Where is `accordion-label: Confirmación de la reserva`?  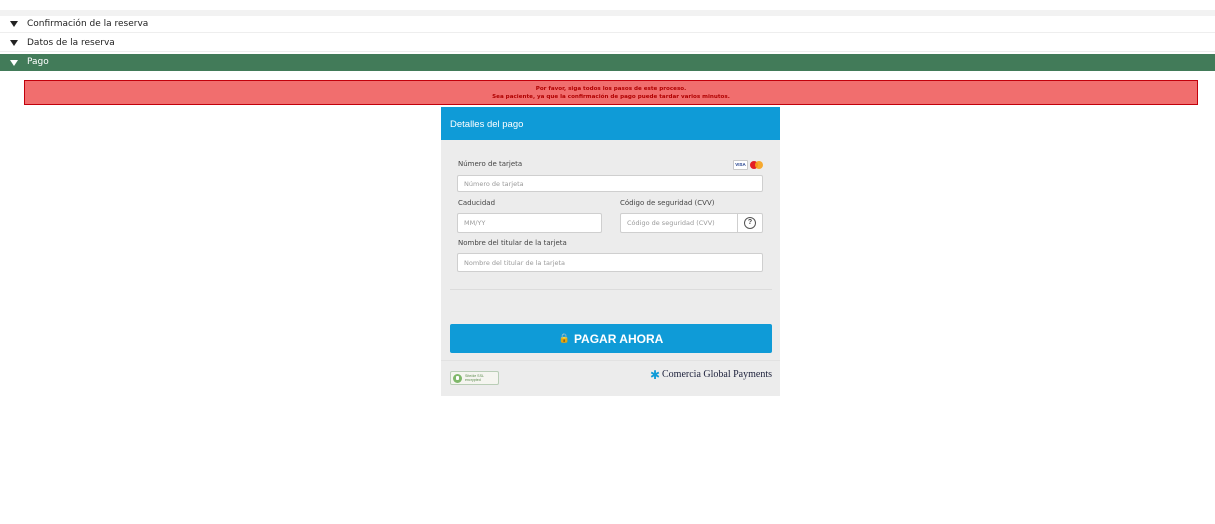
accordion-label: Confirmación de la reserva is located at coordinates (88, 23).